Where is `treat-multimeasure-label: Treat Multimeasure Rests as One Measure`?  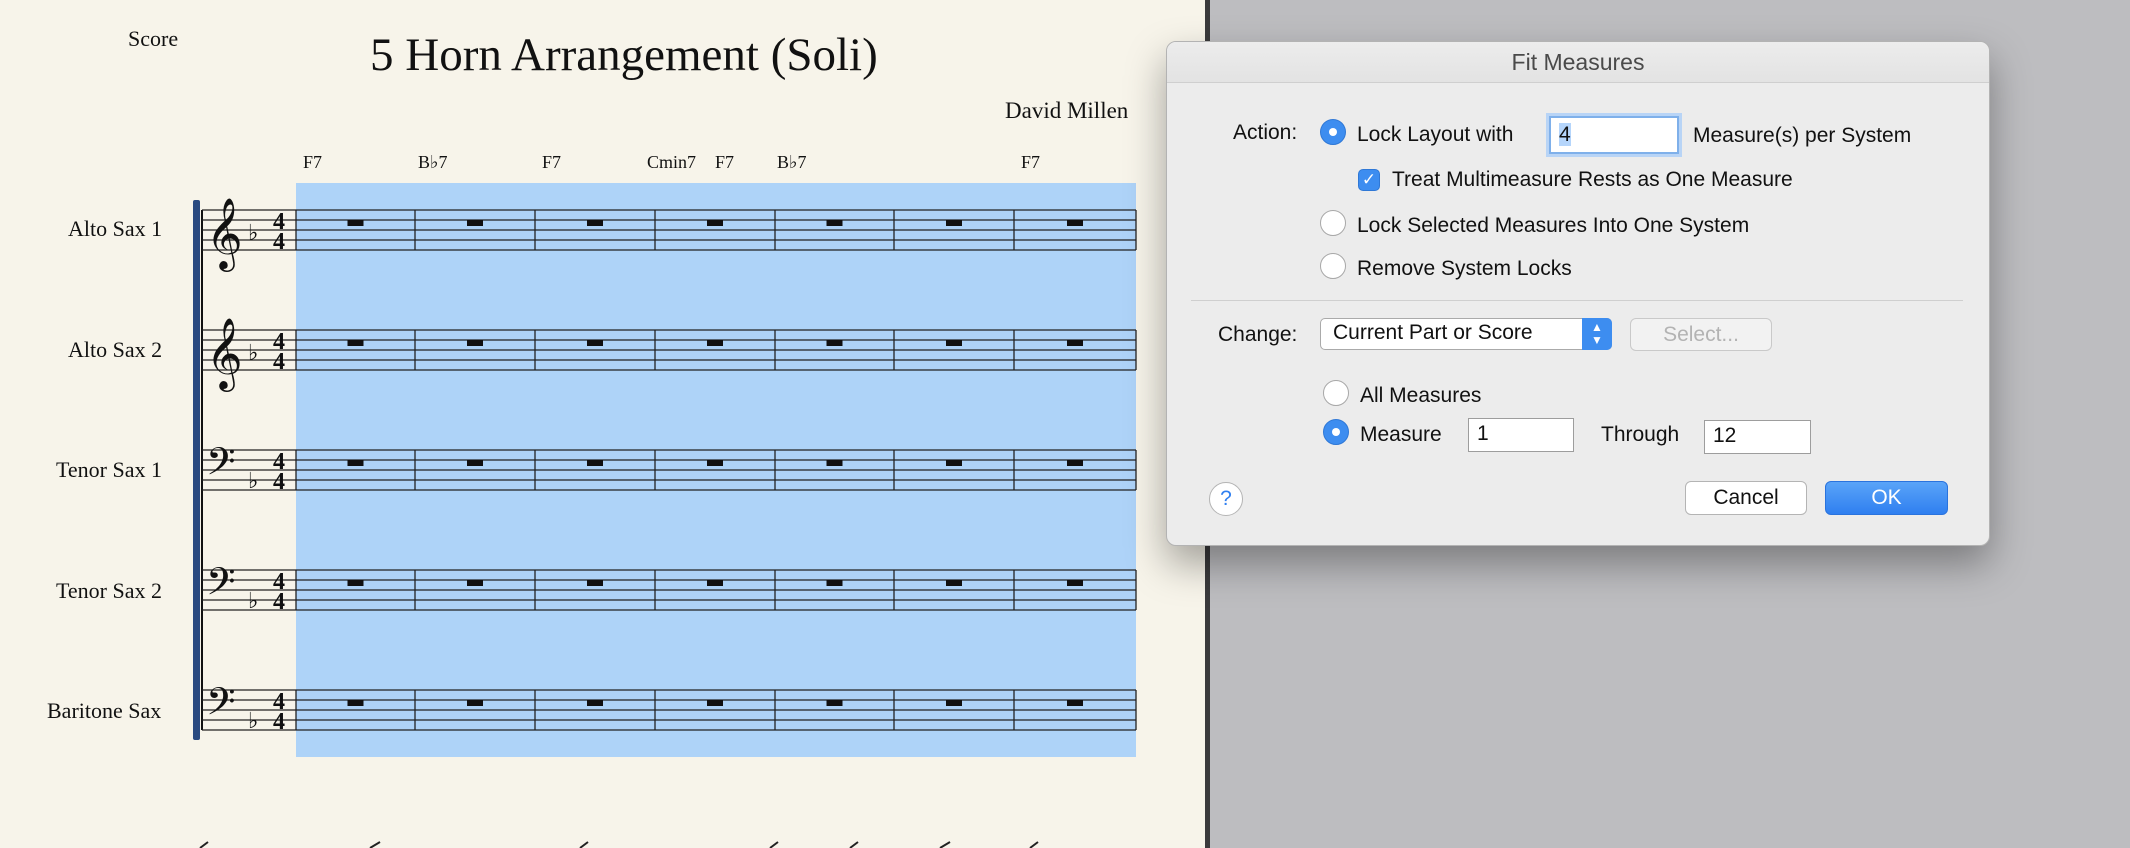
treat-multimeasure-label: Treat Multimeasure Rests as One Measure is located at coordinates (1592, 180).